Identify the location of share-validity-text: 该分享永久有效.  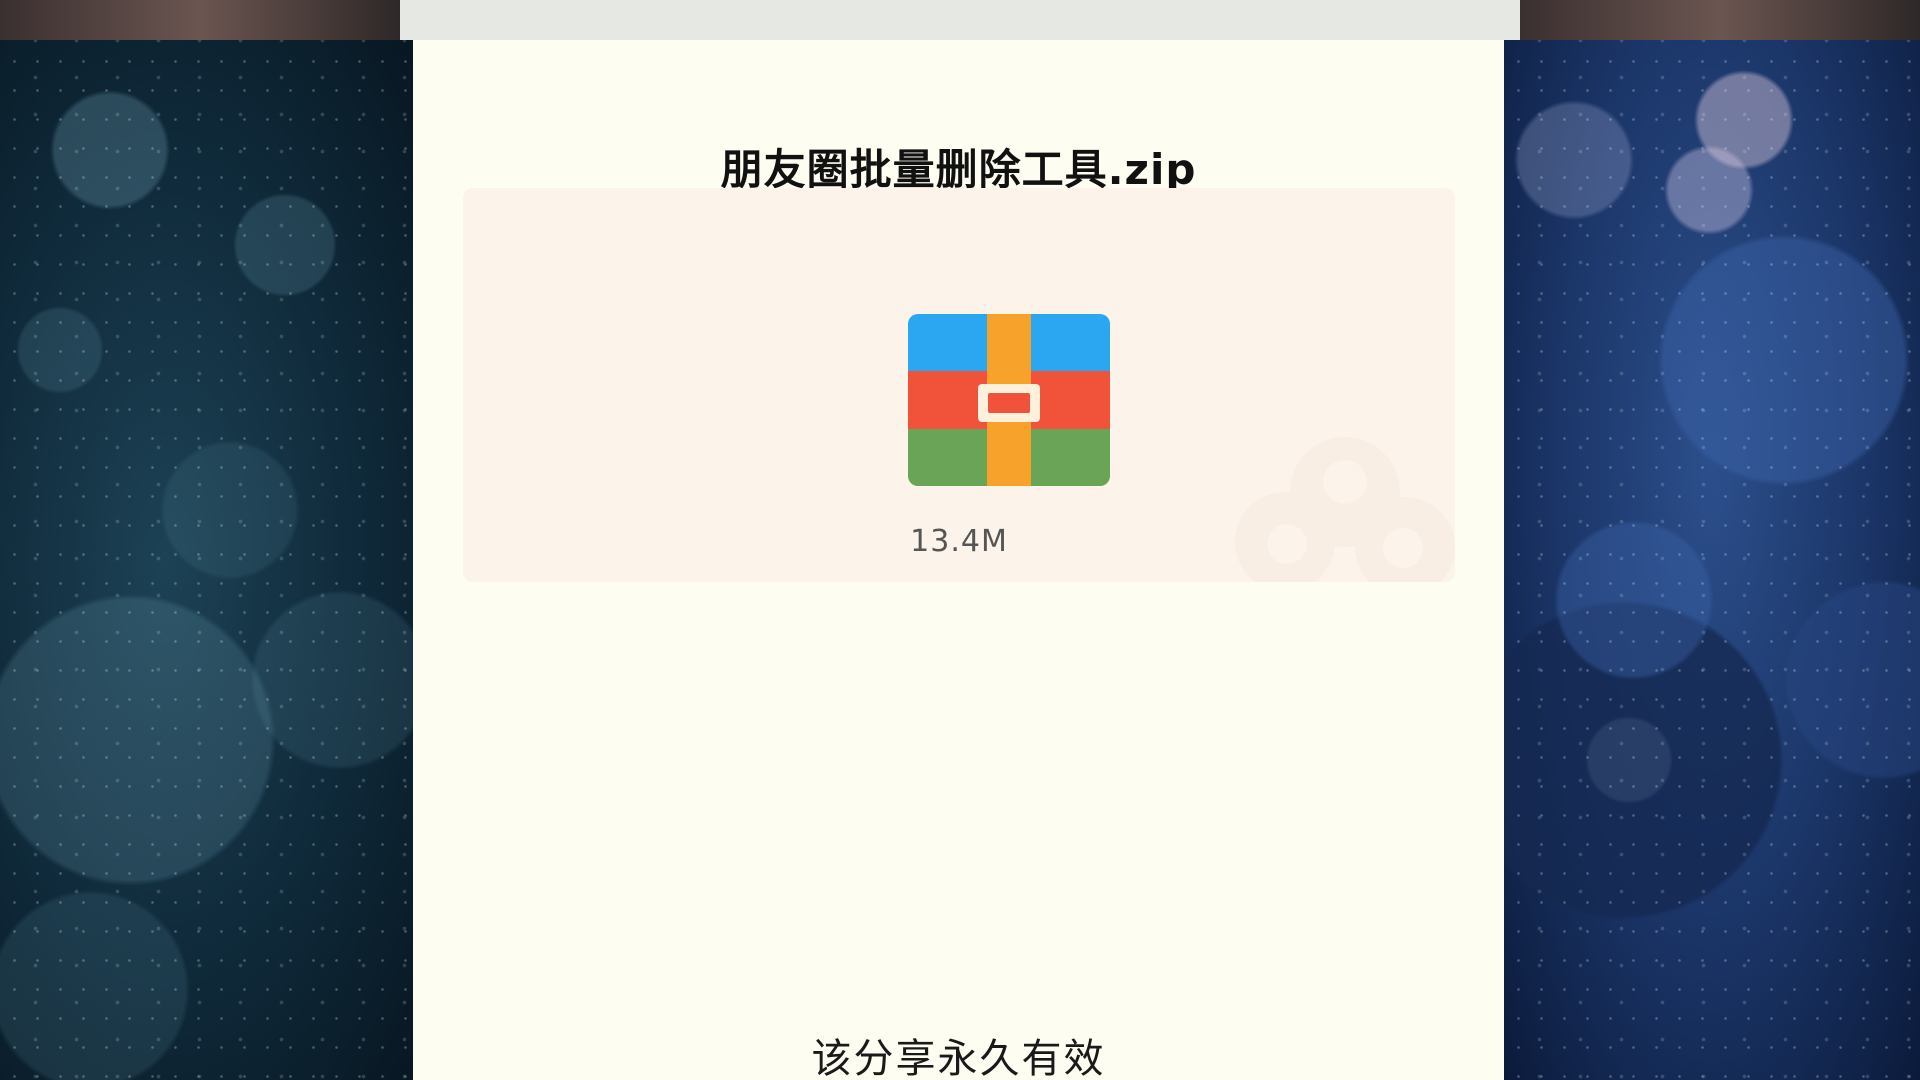
(958, 1058).